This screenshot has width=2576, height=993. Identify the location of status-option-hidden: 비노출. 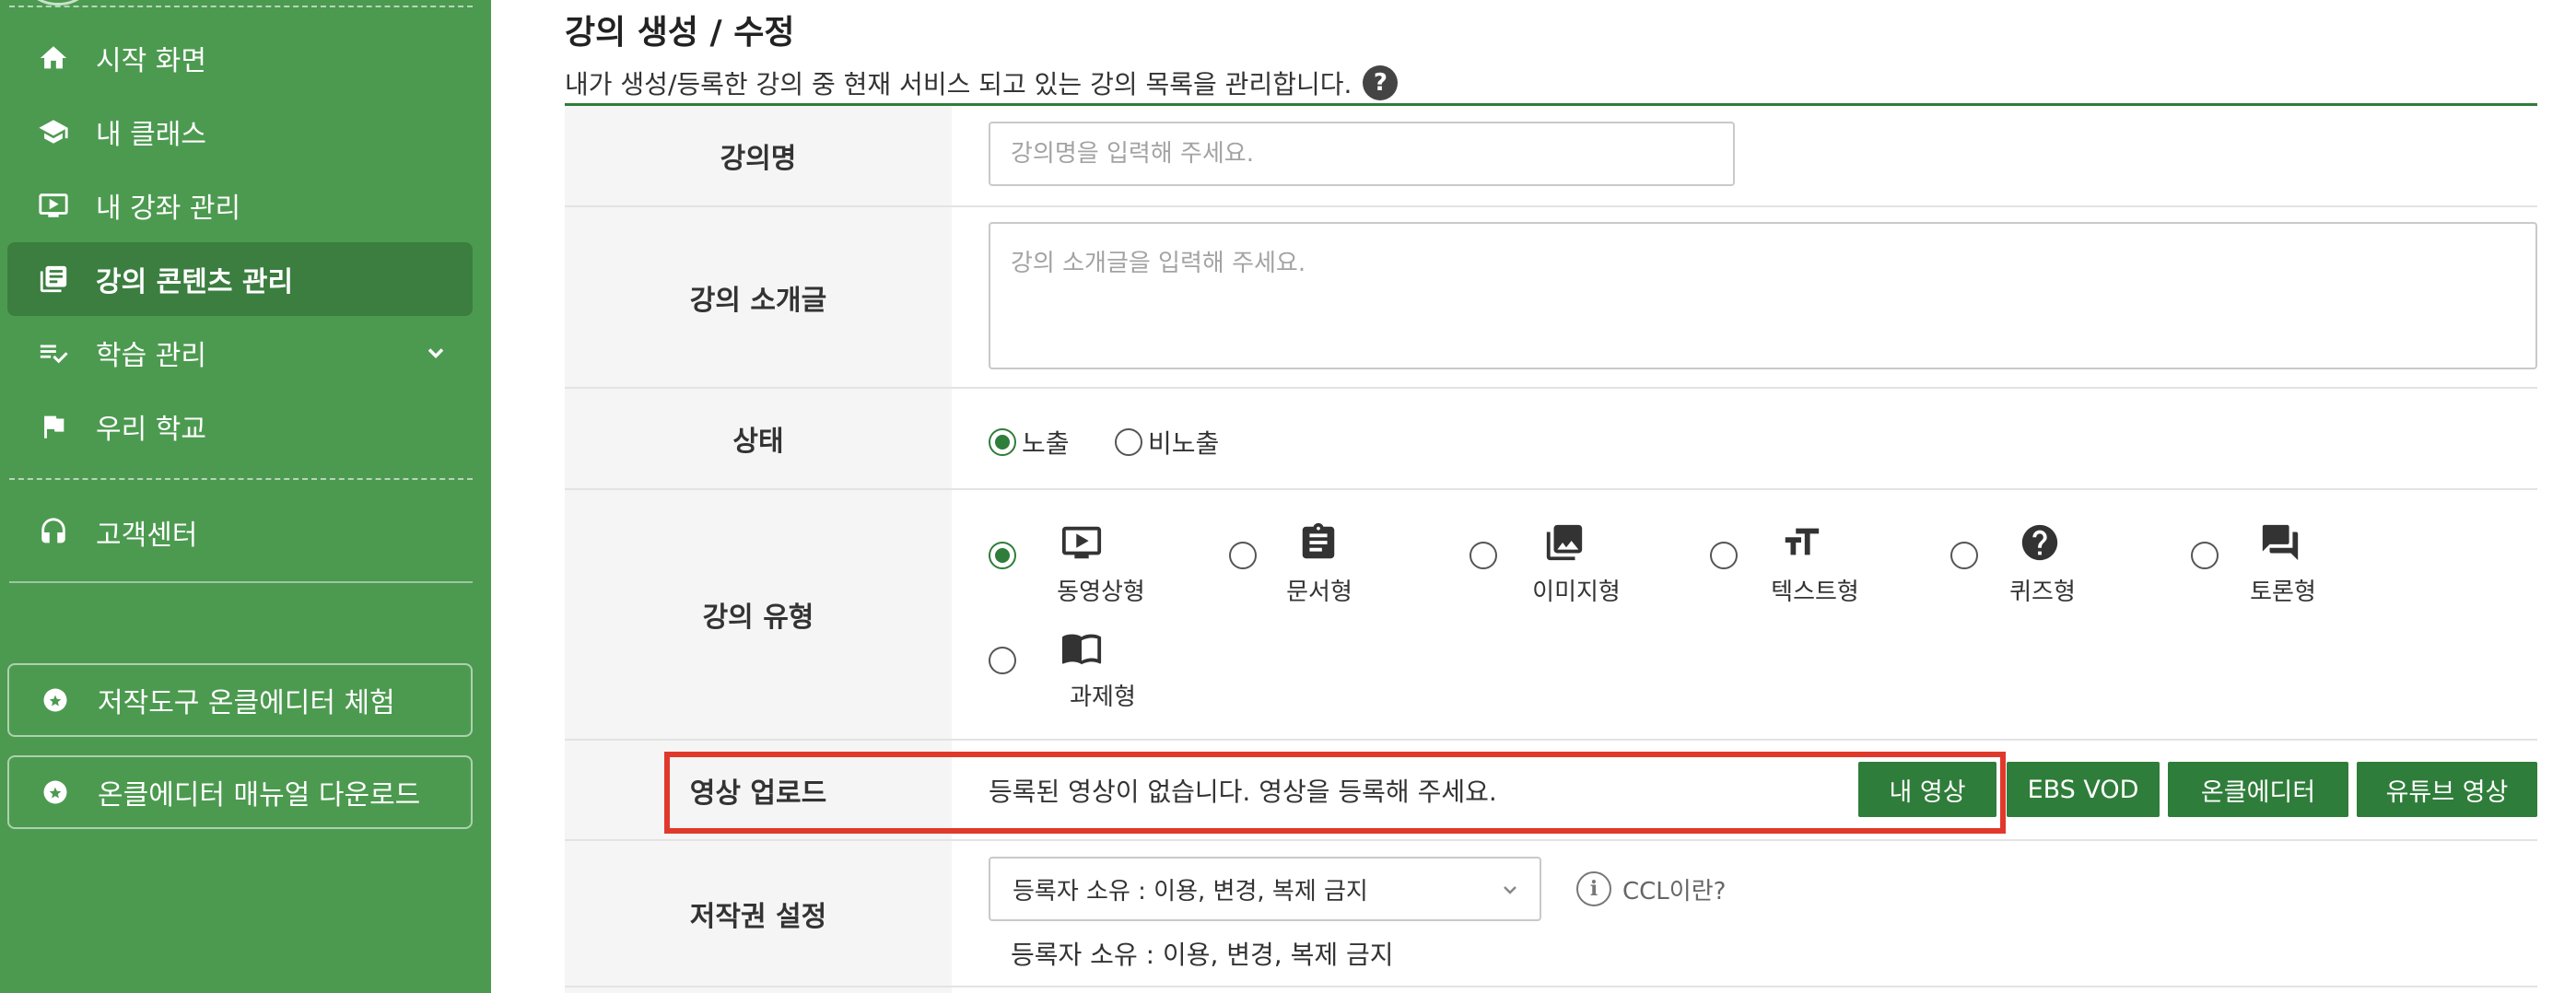
(1167, 442).